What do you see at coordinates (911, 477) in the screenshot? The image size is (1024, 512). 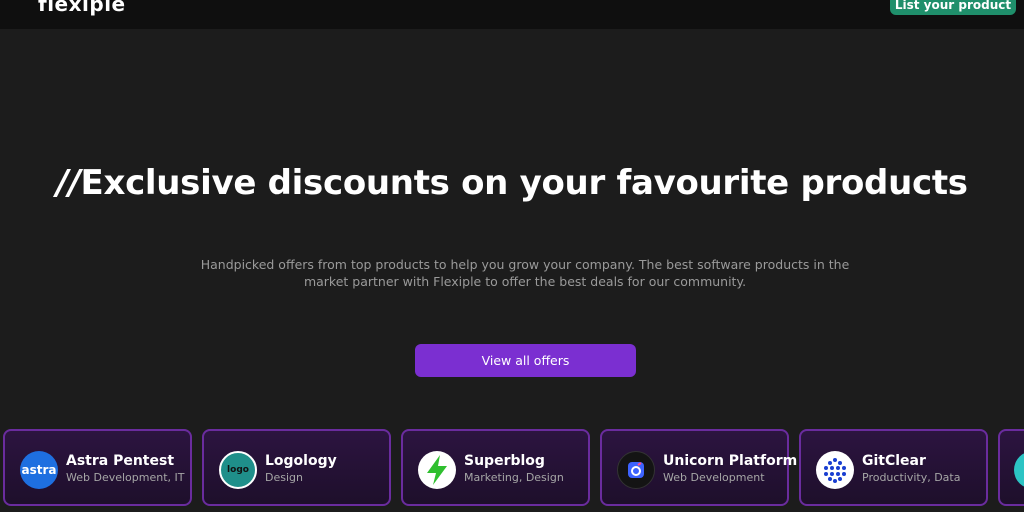 I see `card-category: Productivity, Data` at bounding box center [911, 477].